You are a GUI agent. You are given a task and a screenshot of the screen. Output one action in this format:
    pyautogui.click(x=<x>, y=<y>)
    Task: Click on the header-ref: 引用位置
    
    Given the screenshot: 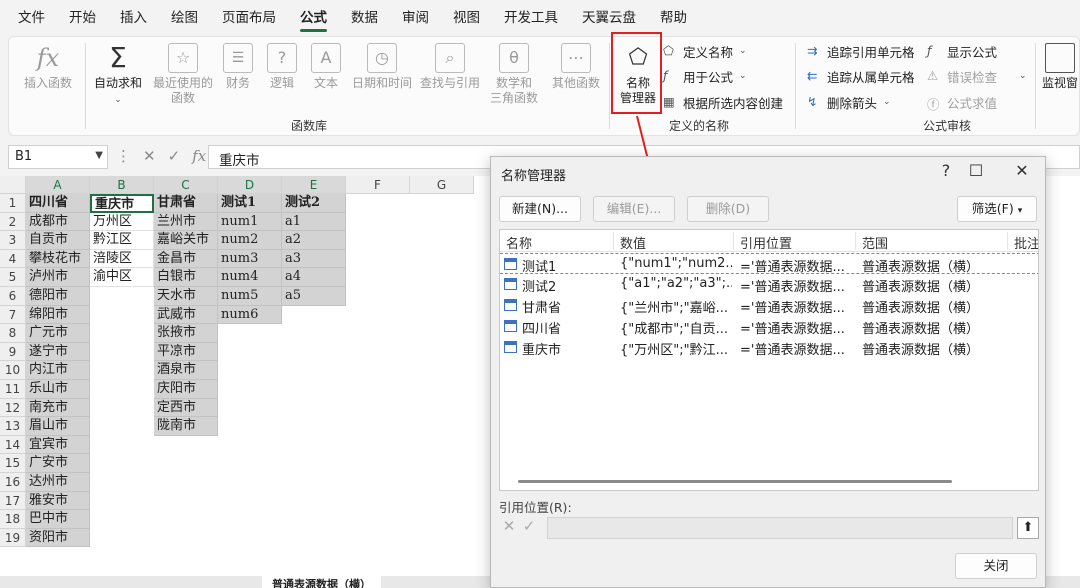 What is the action you would take?
    pyautogui.click(x=766, y=242)
    